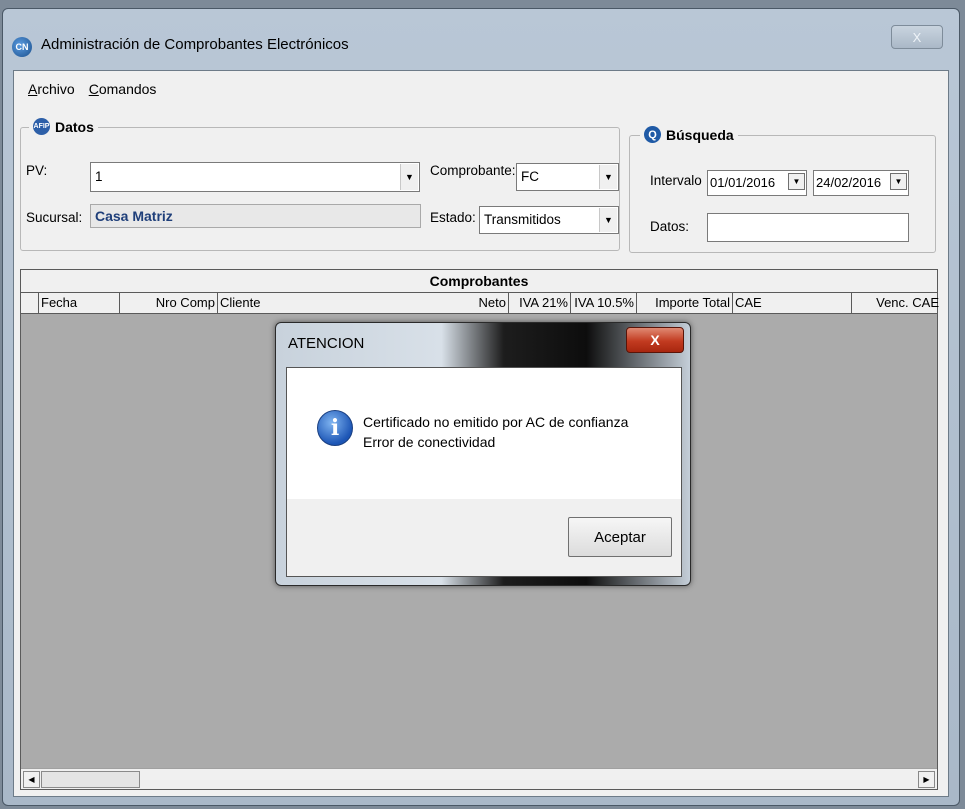  I want to click on fecha-desde-value: 01/01/2016, so click(743, 182).